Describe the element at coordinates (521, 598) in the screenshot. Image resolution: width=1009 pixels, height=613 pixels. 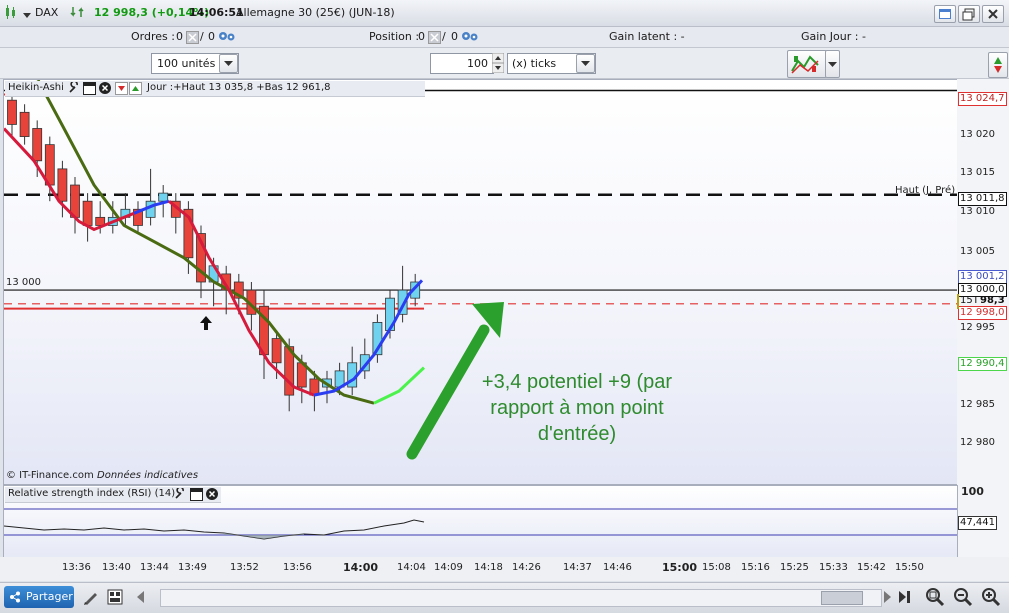
I see `horizontal-scrollbar` at that location.